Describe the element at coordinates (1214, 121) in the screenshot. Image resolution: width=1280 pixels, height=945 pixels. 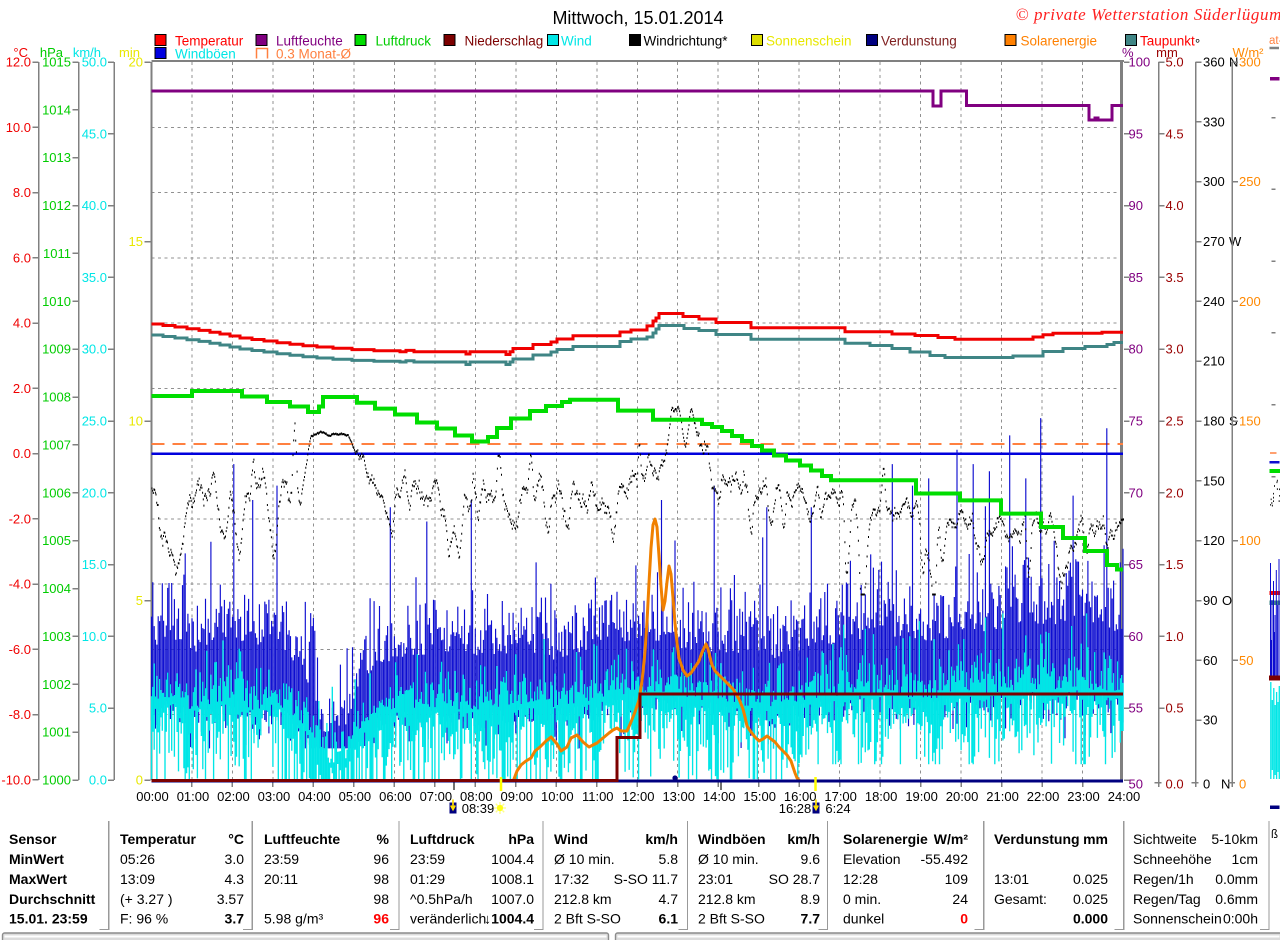
I see `svg-text: 330` at that location.